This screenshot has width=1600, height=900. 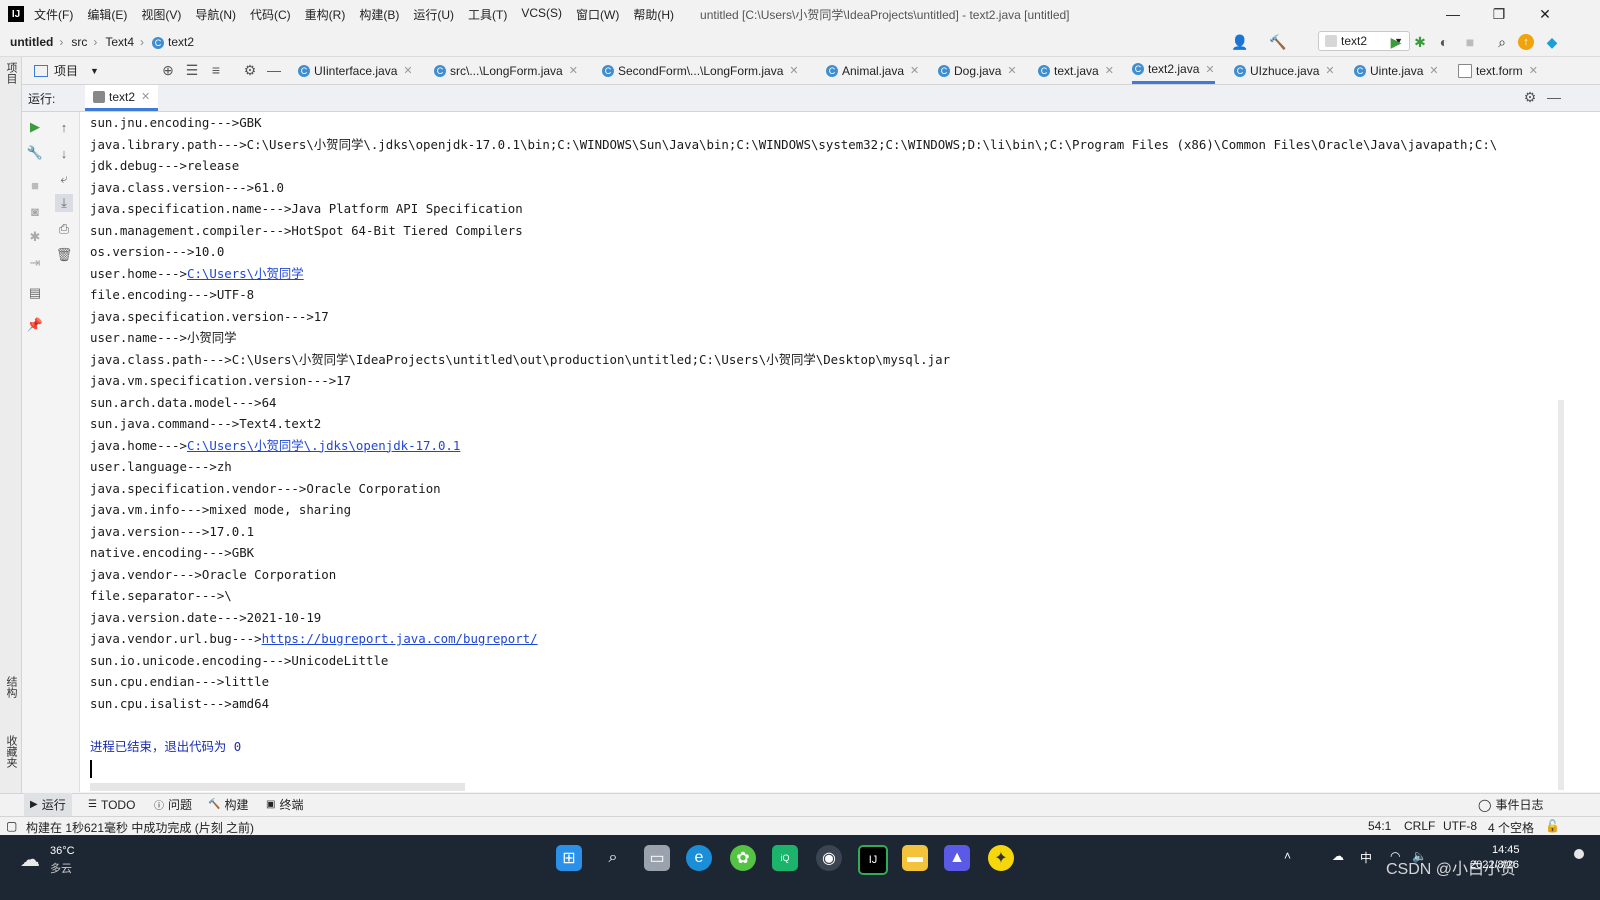 I want to click on editor-tab: Csrc\...\LongForm.java ✕, so click(x=506, y=70).